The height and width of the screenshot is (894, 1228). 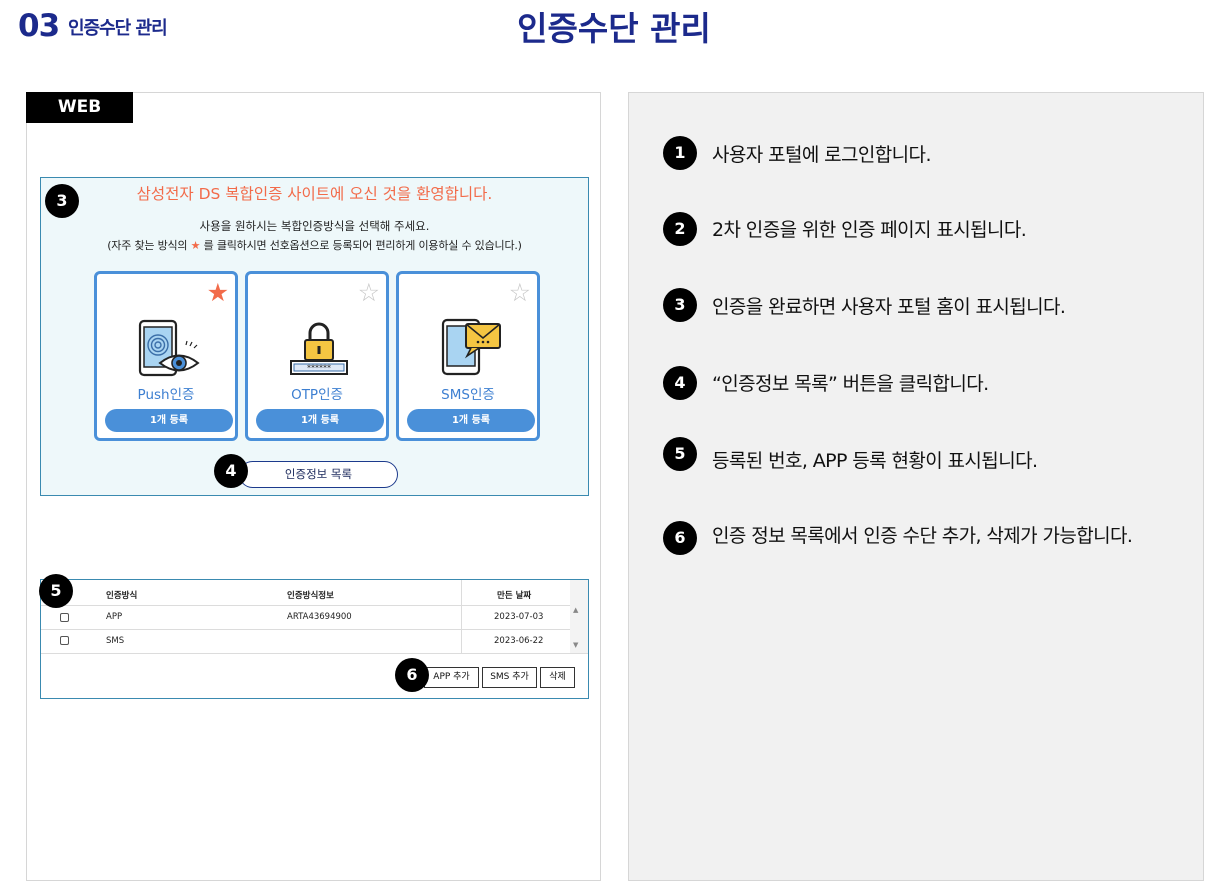 I want to click on delete-button: 삭제, so click(x=557, y=677).